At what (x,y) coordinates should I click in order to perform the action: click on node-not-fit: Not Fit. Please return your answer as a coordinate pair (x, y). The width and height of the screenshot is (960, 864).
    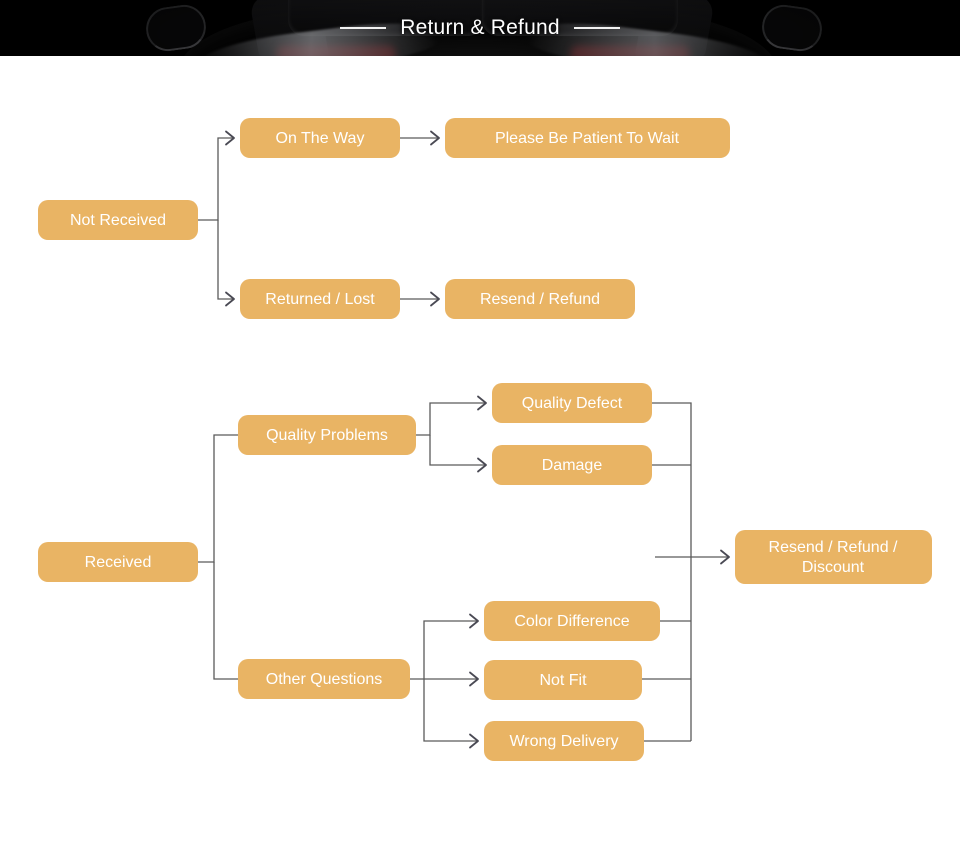
    Looking at the image, I should click on (563, 680).